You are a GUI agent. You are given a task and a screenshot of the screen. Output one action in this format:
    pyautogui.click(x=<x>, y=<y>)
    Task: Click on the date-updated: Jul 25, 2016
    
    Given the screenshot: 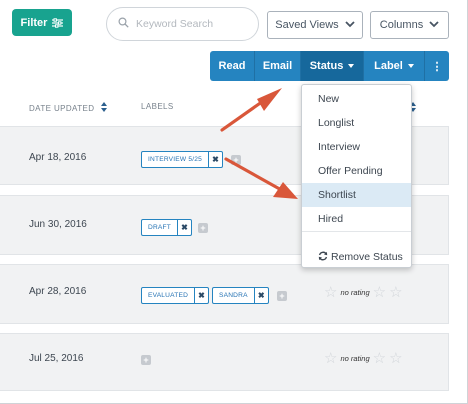 What is the action you would take?
    pyautogui.click(x=56, y=358)
    